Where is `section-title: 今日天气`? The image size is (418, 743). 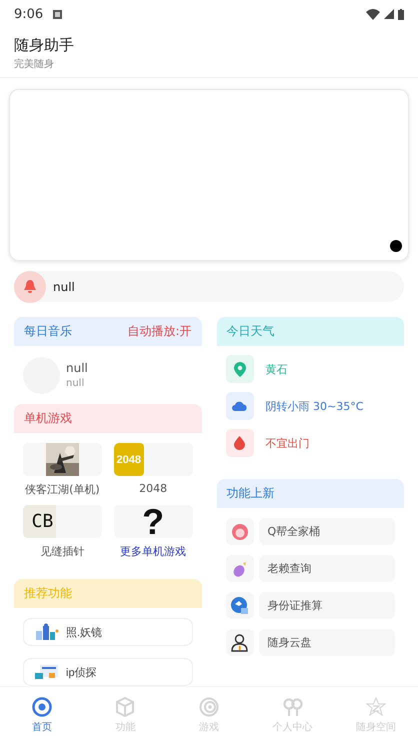
section-title: 今日天气 is located at coordinates (250, 331).